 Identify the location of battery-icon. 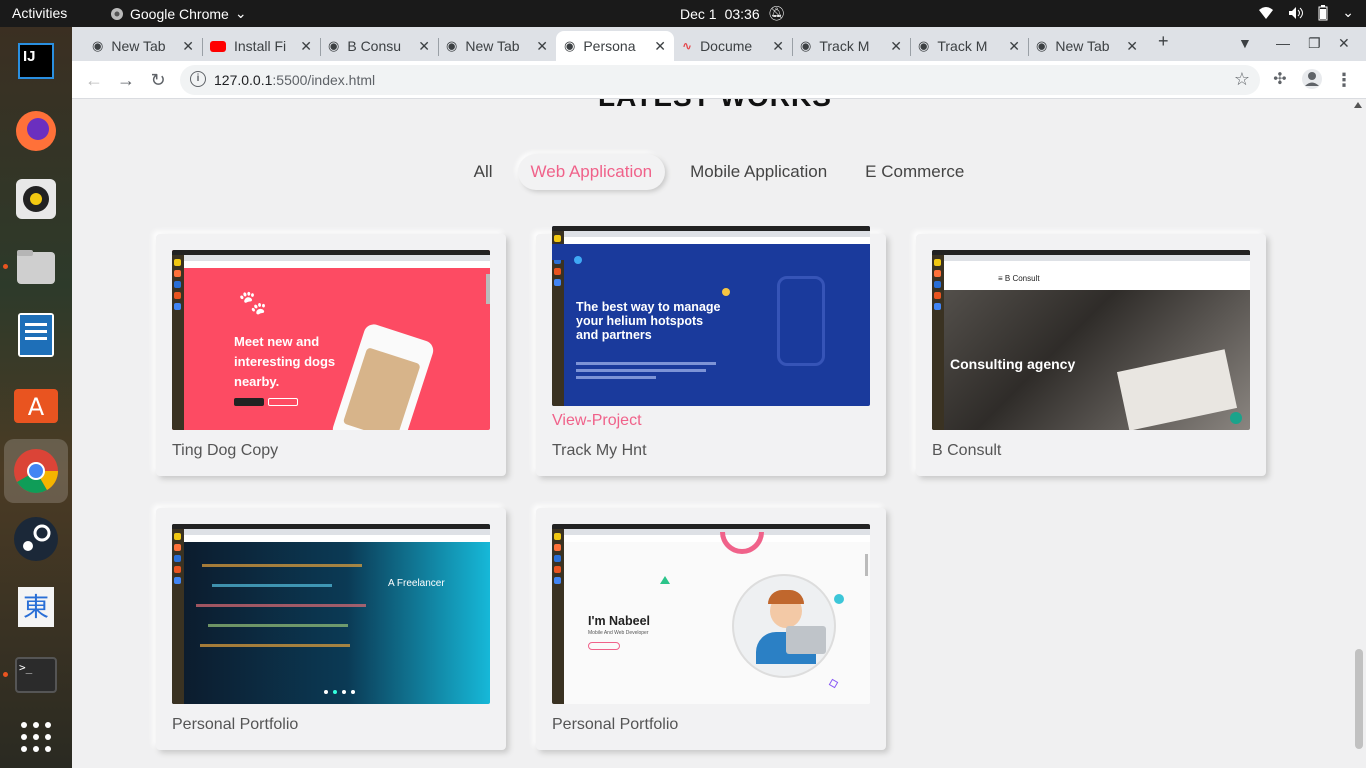
(1323, 12).